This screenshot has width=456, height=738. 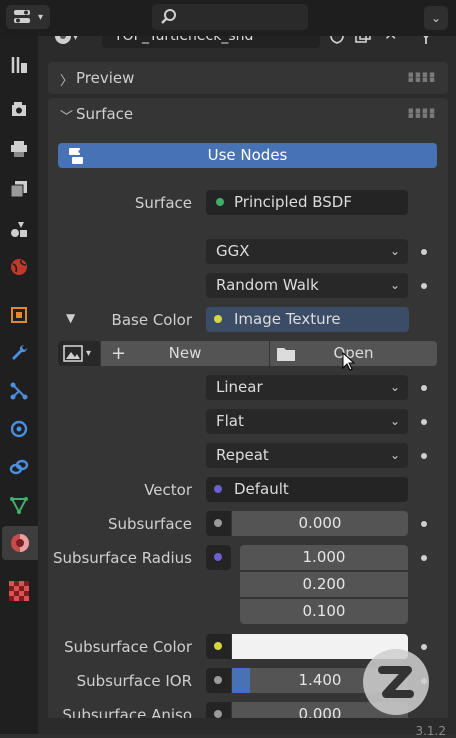 What do you see at coordinates (426, 41) in the screenshot?
I see `pin-icon` at bounding box center [426, 41].